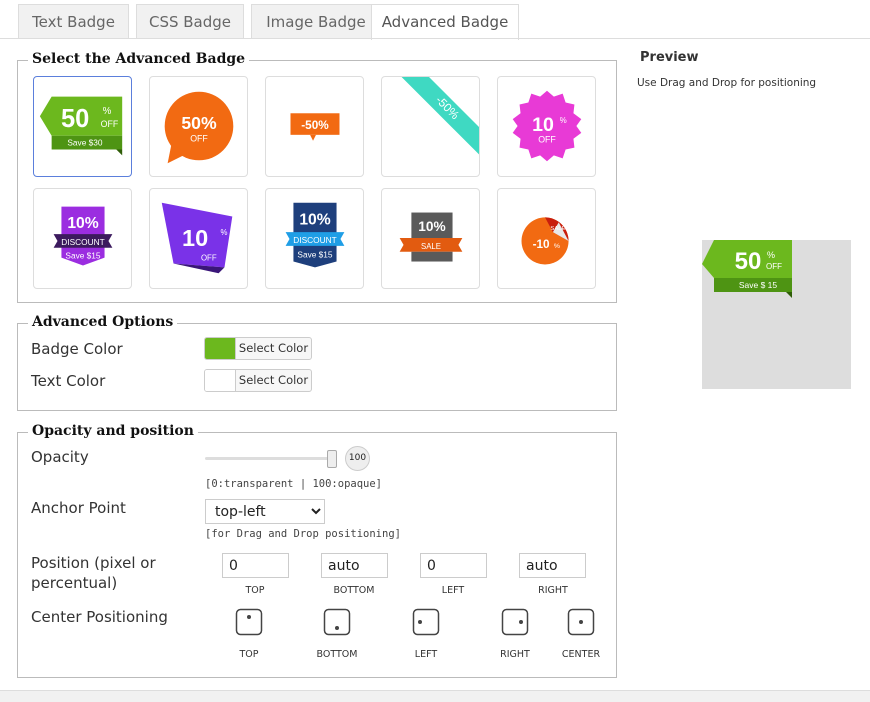 This screenshot has height=702, width=870. Describe the element at coordinates (440, 116) in the screenshot. I see `corner-teal-badge-image: -50%` at that location.